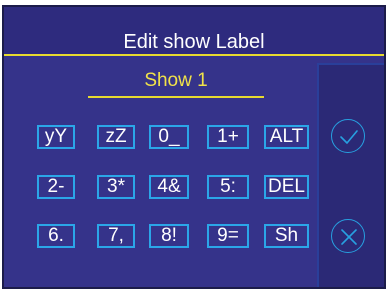 The image size is (389, 293). What do you see at coordinates (169, 187) in the screenshot?
I see `key-4: 4&` at bounding box center [169, 187].